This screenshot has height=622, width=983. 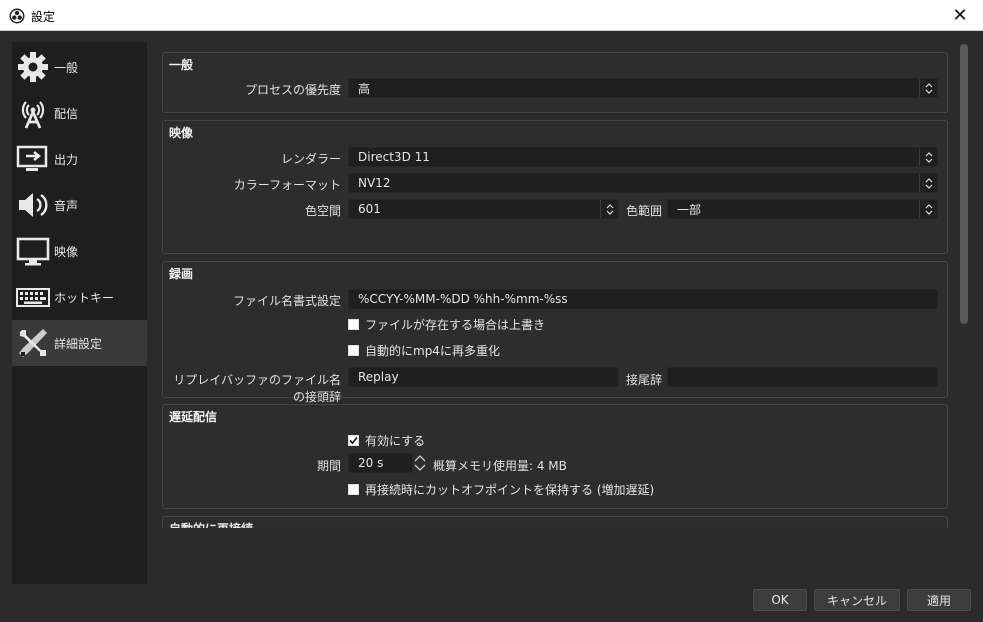 What do you see at coordinates (310, 159) in the screenshot?
I see `renderer-label: レンダラー` at bounding box center [310, 159].